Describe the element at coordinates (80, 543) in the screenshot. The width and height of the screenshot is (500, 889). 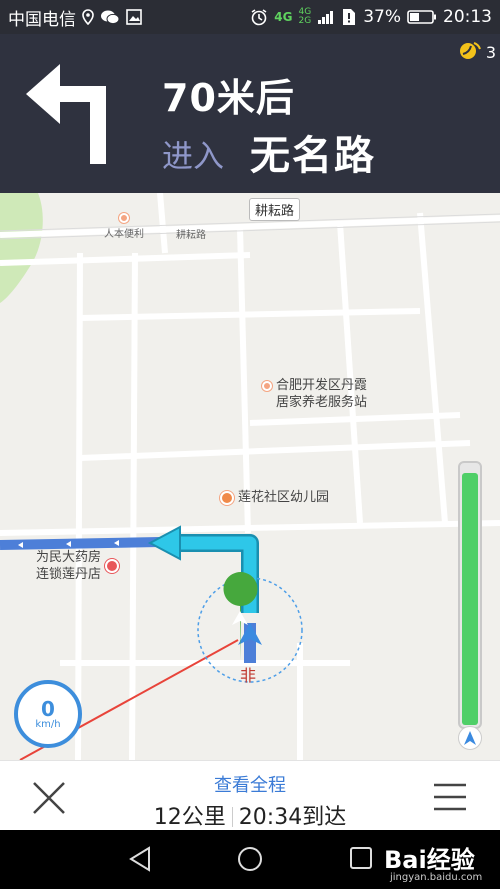
I see `route-line-passed` at that location.